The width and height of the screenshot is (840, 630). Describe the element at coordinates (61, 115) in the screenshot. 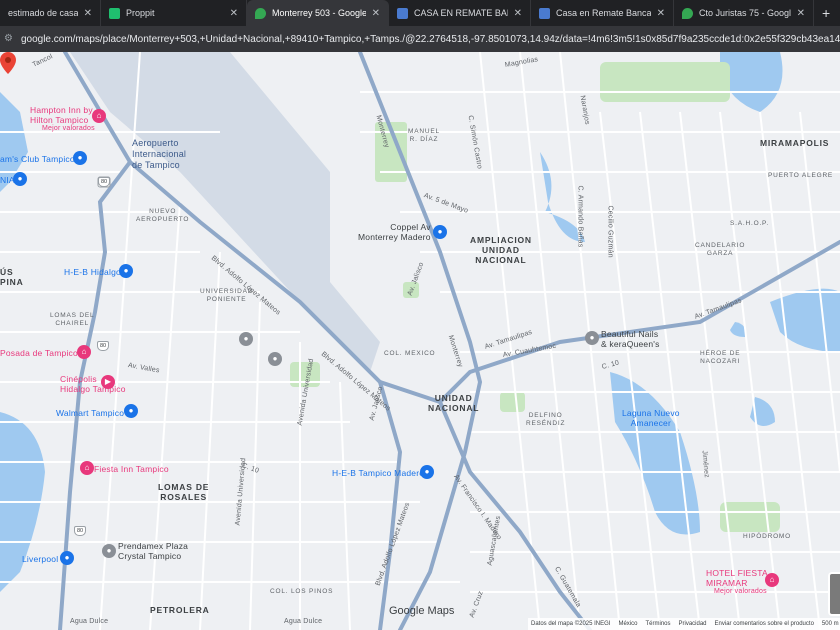

I see `poi-hampton-inn: Hampton Inn by Hilton Tampico` at that location.